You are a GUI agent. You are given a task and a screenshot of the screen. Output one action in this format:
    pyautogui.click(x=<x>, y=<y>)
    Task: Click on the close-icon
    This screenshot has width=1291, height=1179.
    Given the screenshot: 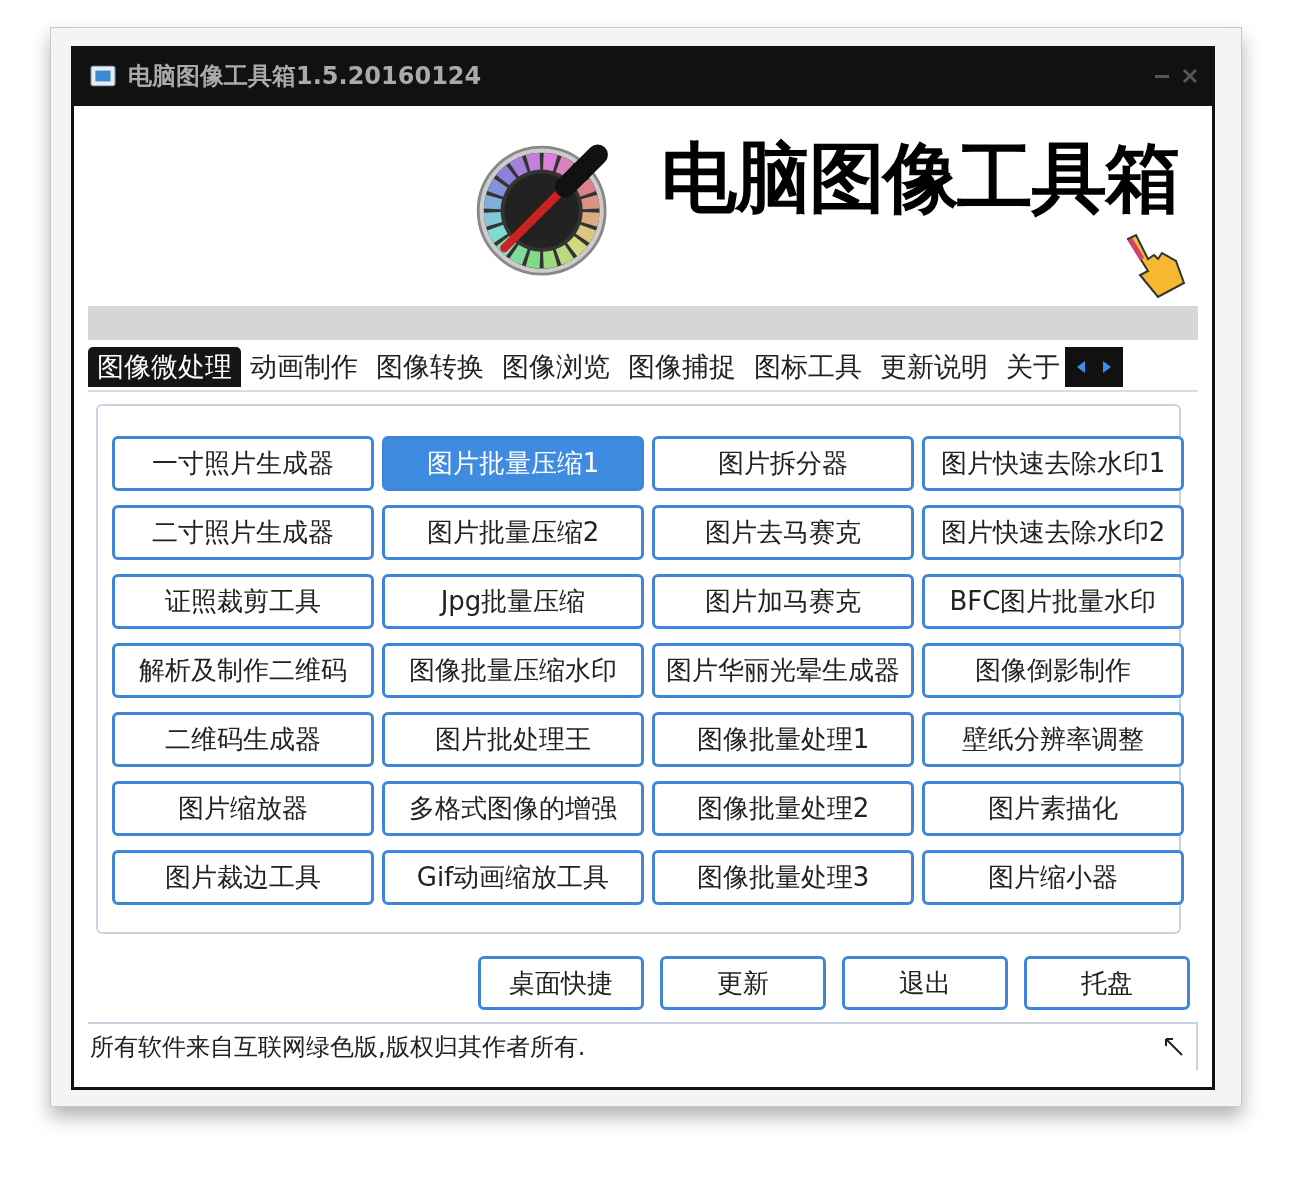 What is the action you would take?
    pyautogui.click(x=1190, y=76)
    